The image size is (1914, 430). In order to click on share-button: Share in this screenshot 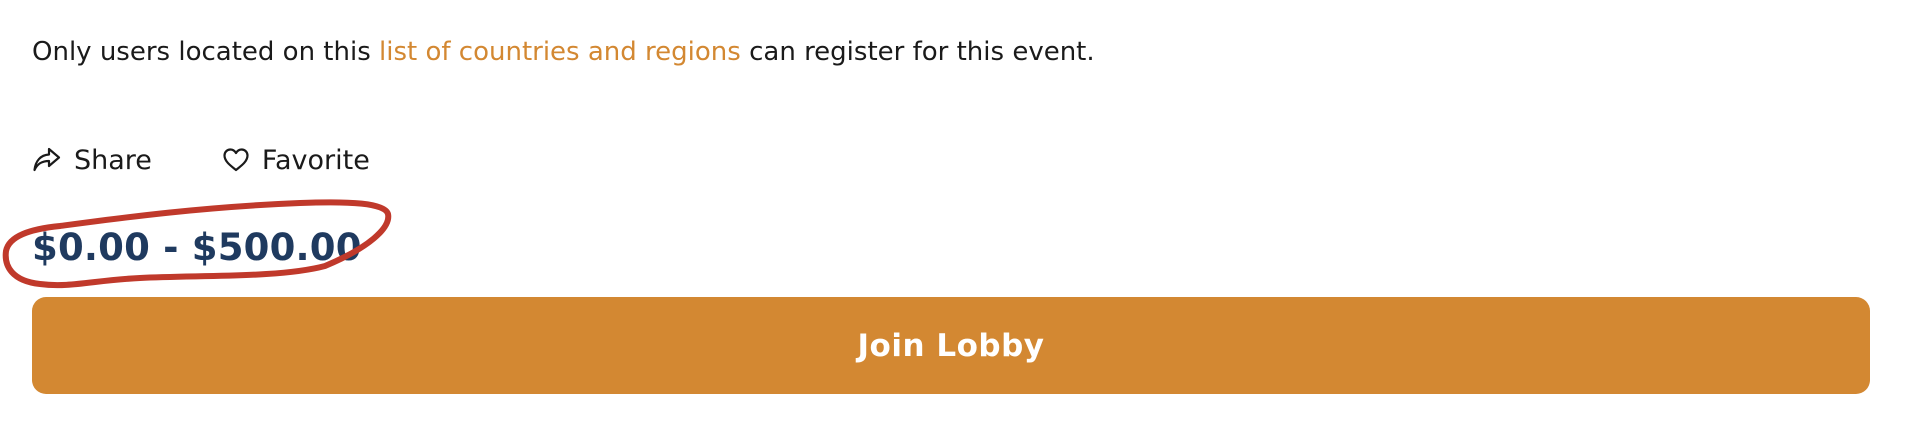, I will do `click(92, 160)`.